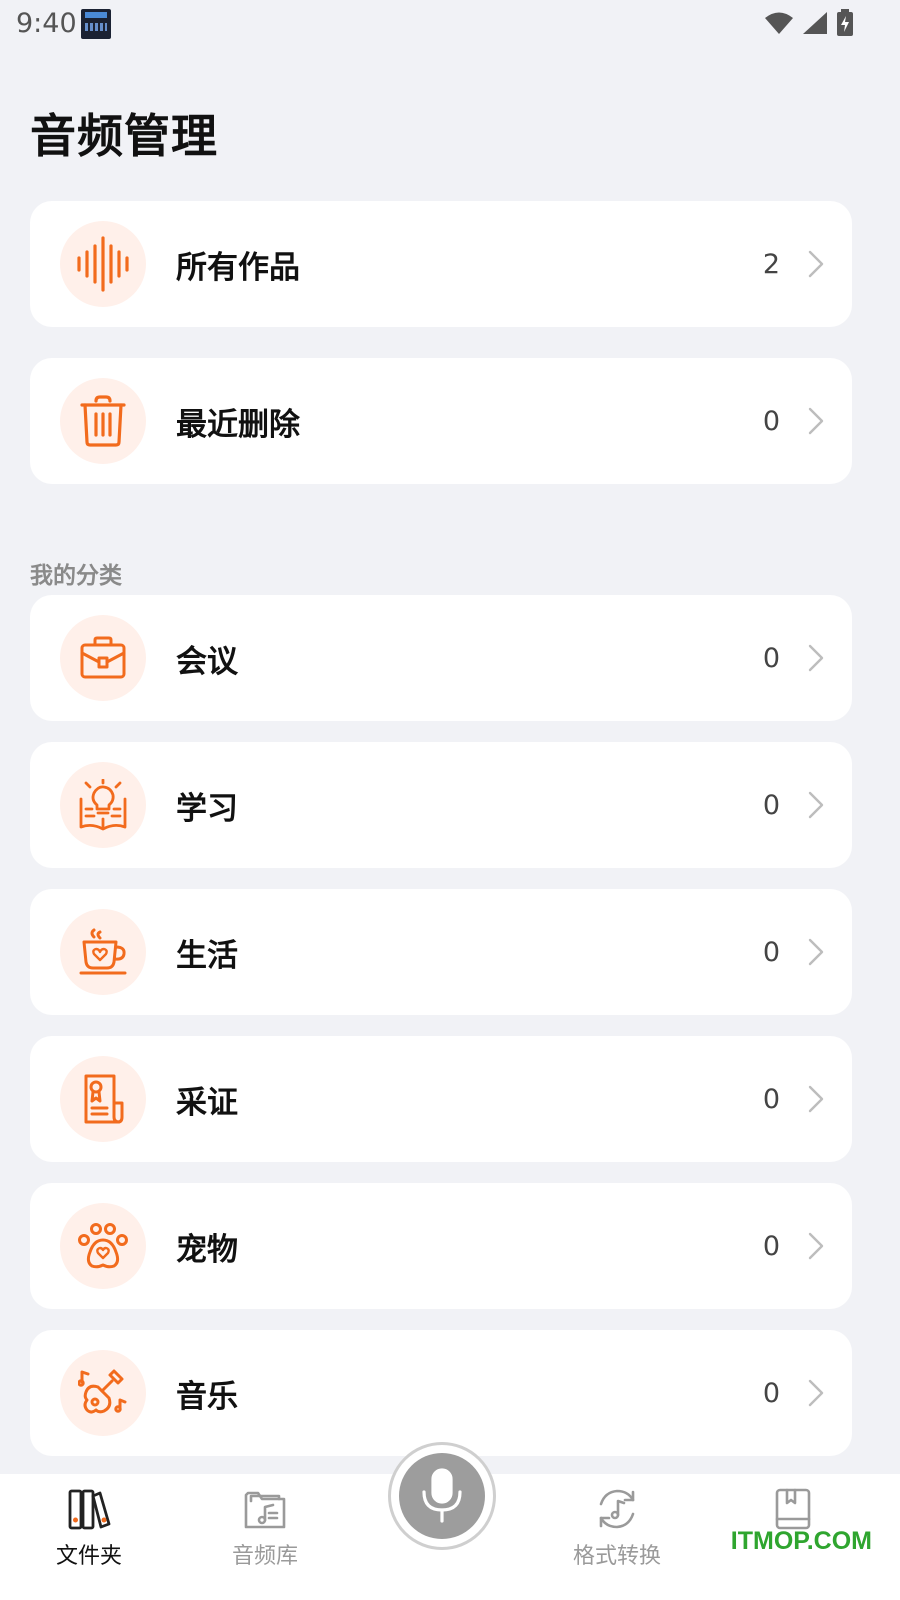 The image size is (900, 1600). What do you see at coordinates (103, 264) in the screenshot?
I see `waveform-icon` at bounding box center [103, 264].